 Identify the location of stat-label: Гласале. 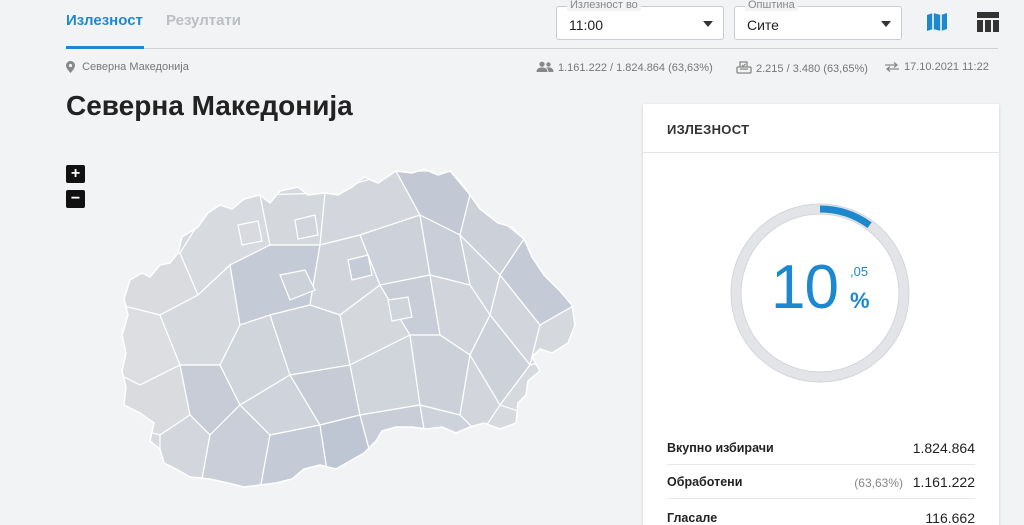
(692, 518).